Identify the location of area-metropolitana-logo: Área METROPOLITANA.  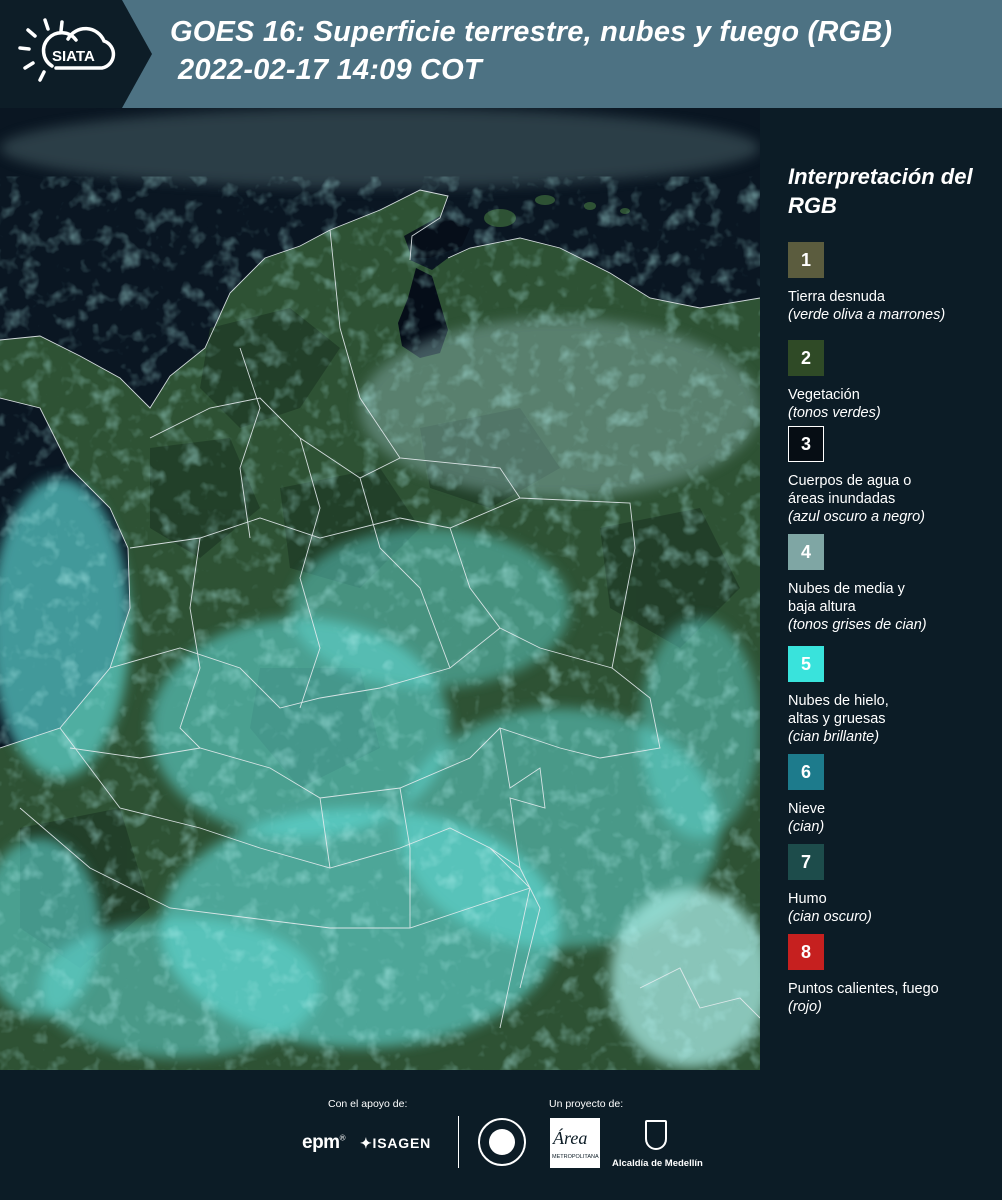
(575, 1143).